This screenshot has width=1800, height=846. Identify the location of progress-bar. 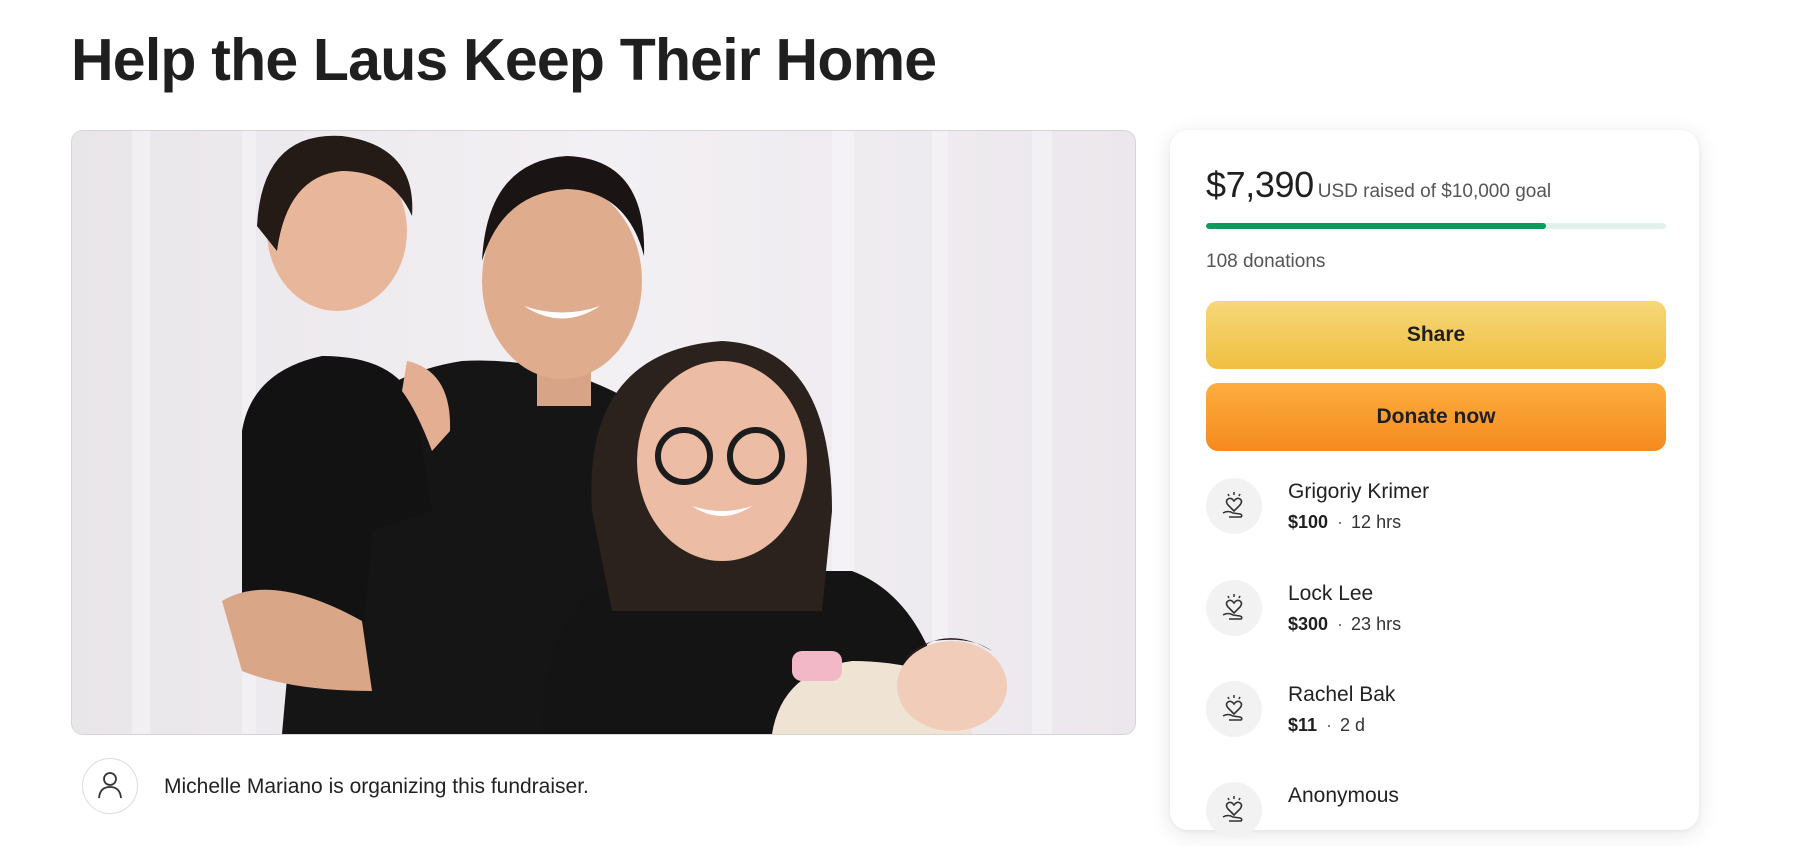
(1436, 226).